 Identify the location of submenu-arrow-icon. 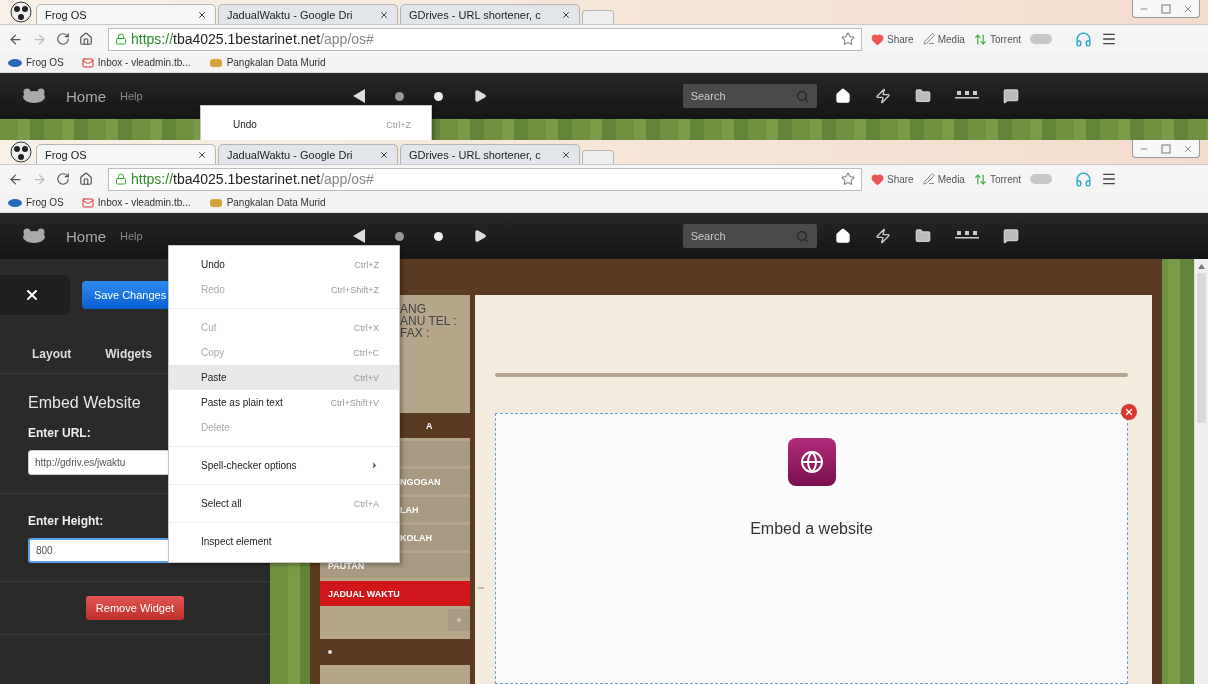
(374, 465).